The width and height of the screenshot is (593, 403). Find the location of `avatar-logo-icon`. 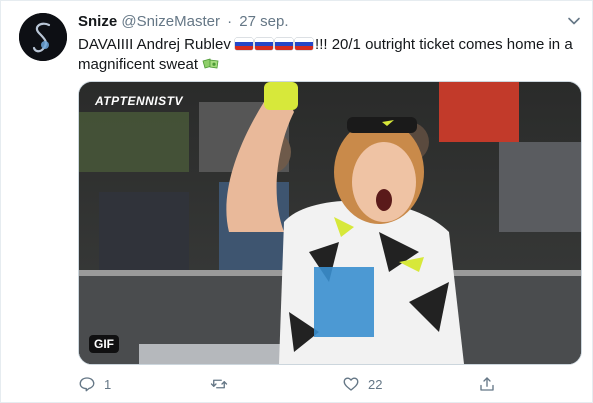

avatar-logo-icon is located at coordinates (43, 37).